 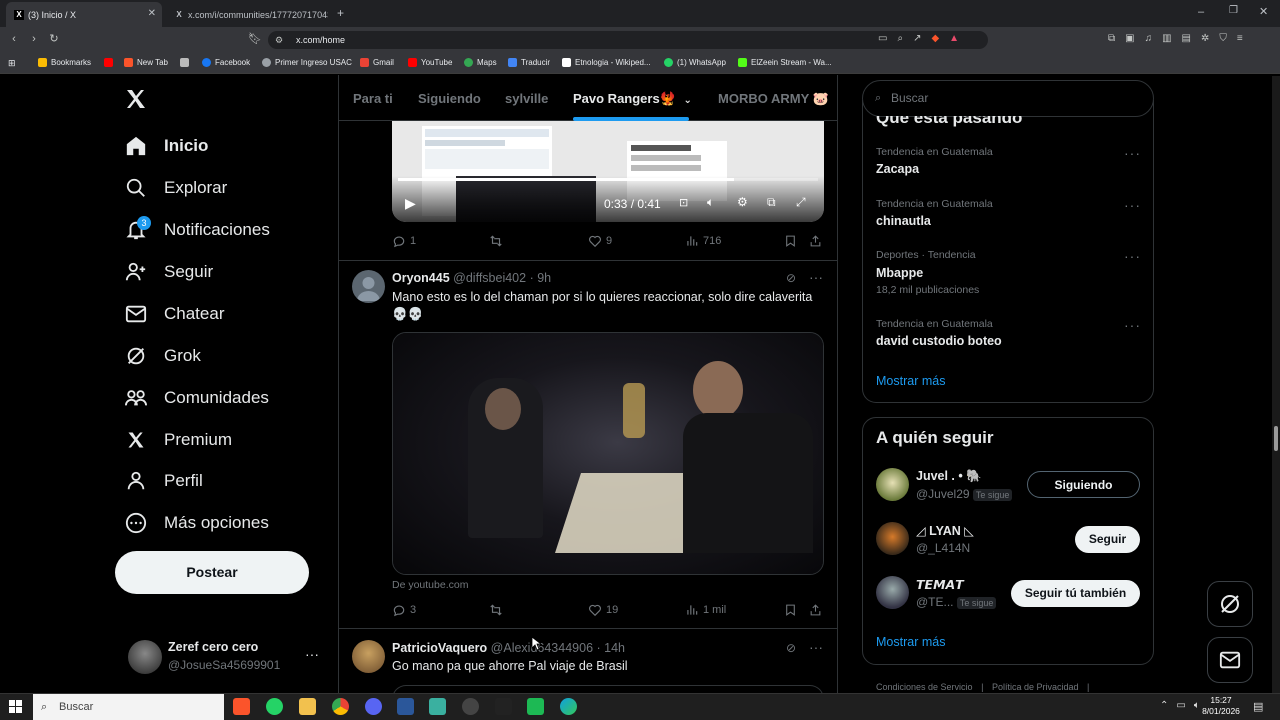 I want to click on brave-rewards-icon: ▲, so click(x=954, y=38).